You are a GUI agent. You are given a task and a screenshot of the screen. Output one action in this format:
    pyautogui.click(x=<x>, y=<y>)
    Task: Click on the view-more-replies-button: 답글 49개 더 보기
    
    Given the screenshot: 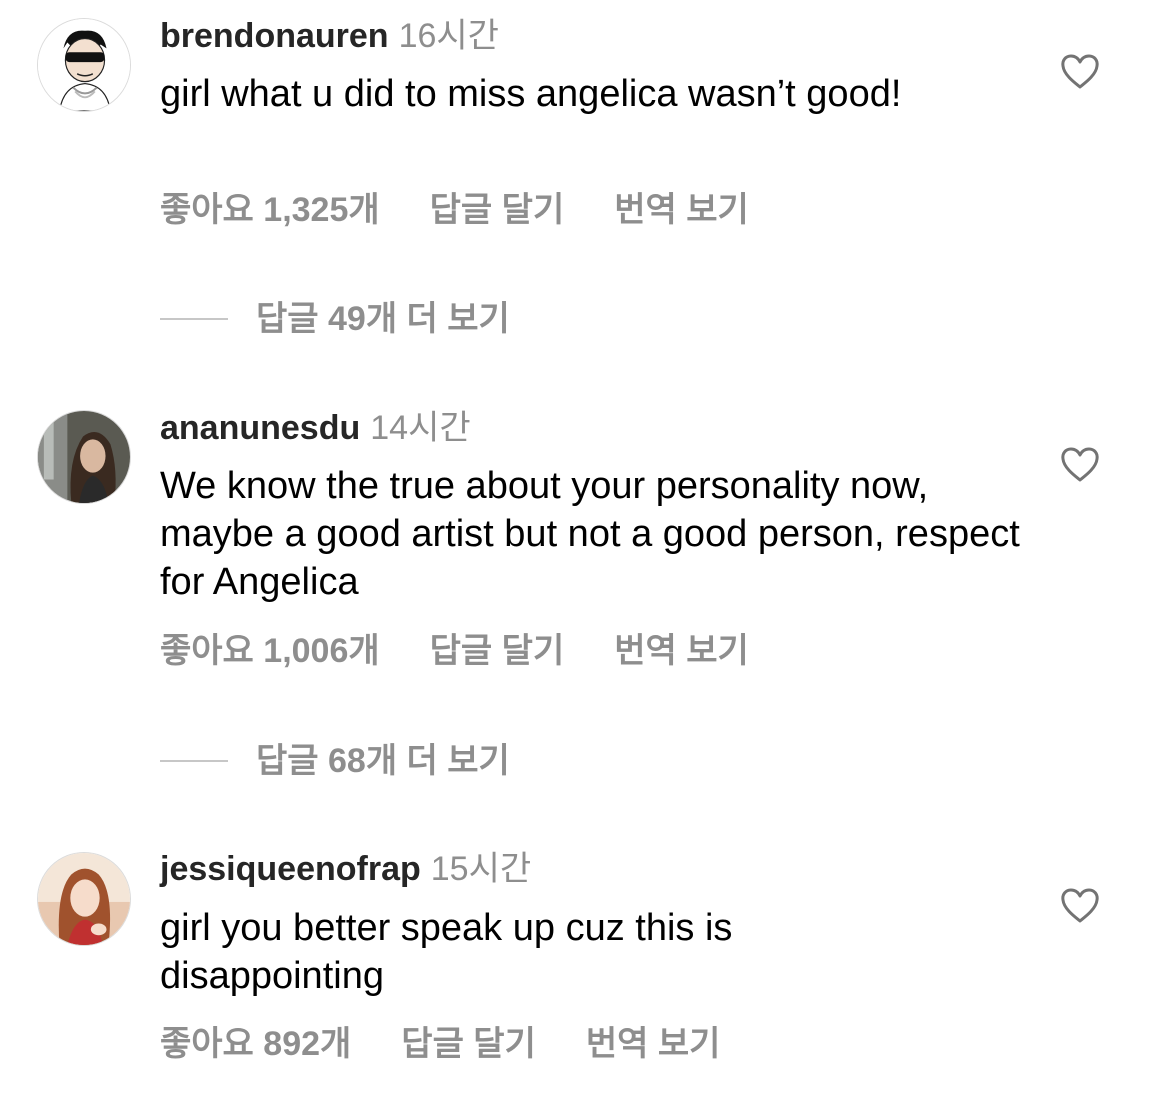 What is the action you would take?
    pyautogui.click(x=335, y=319)
    